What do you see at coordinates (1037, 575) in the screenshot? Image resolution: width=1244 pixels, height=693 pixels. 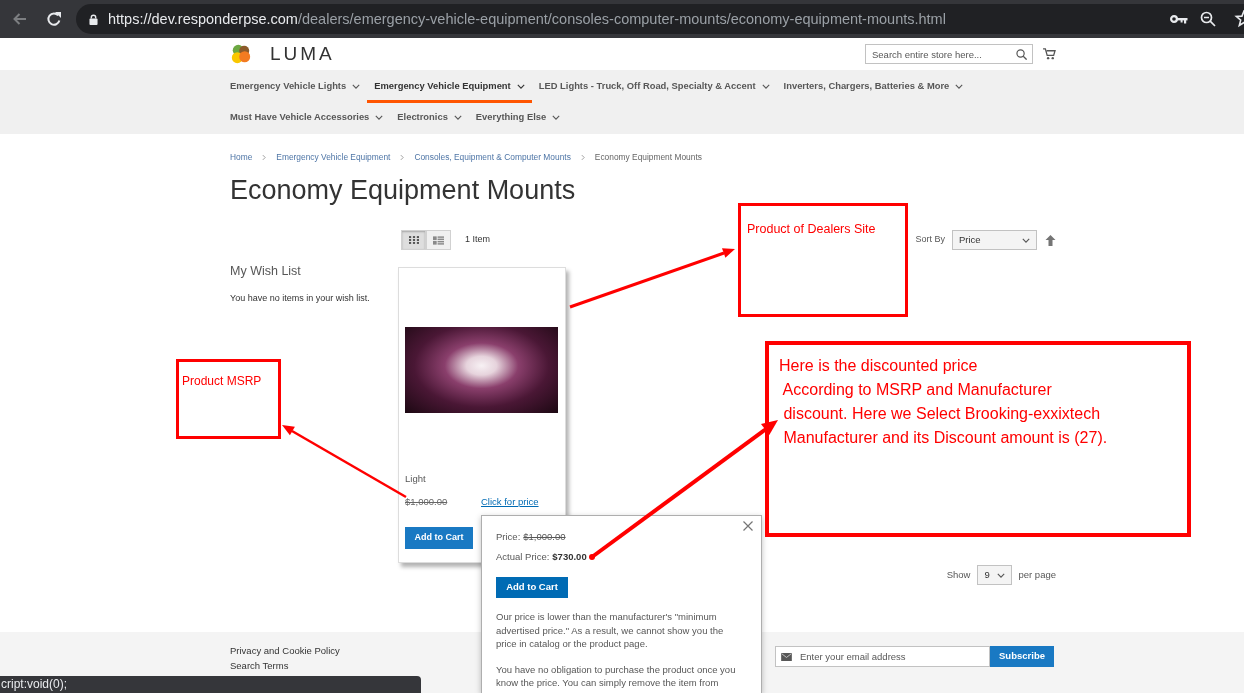 I see `per-page-label: per page` at bounding box center [1037, 575].